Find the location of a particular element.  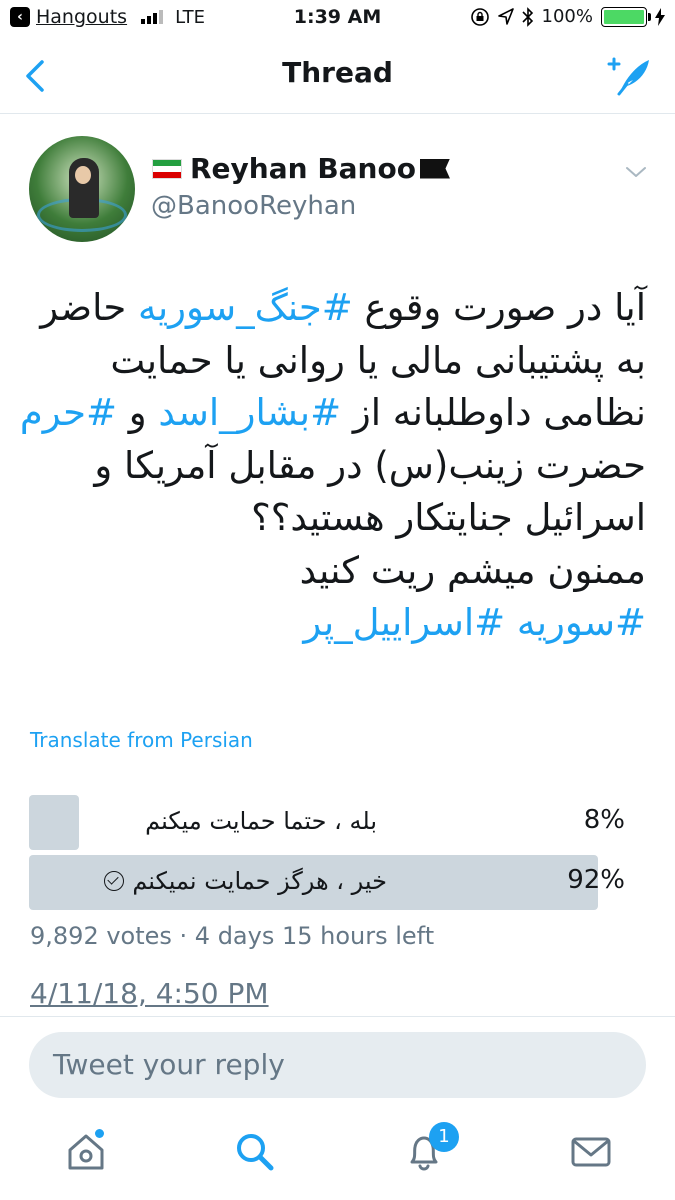

page-title: Thread is located at coordinates (337, 72).